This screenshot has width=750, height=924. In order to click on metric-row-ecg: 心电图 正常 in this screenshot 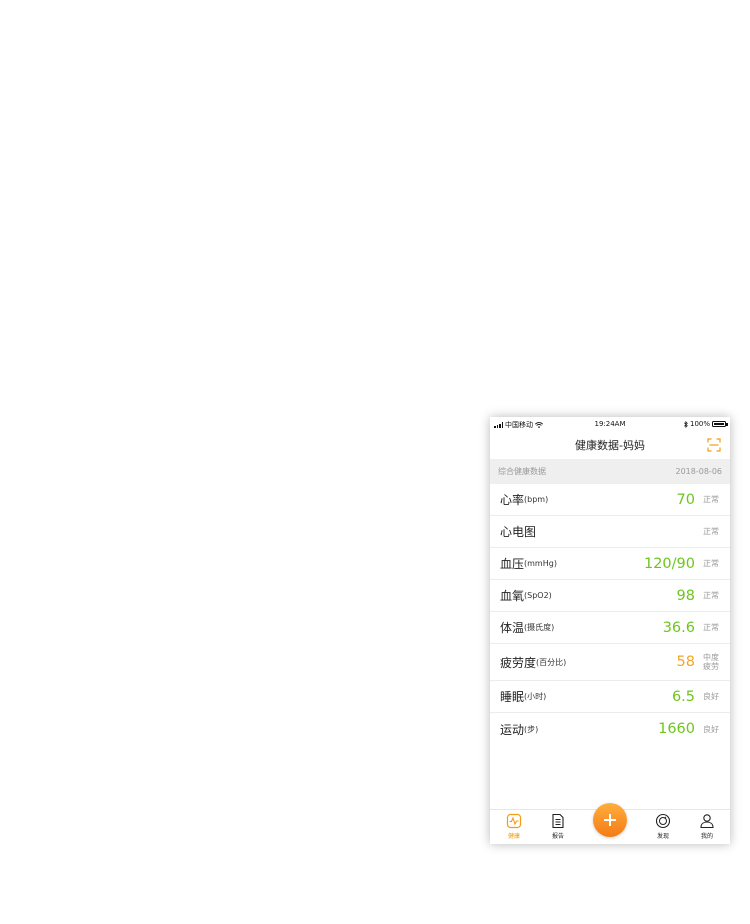, I will do `click(610, 532)`.